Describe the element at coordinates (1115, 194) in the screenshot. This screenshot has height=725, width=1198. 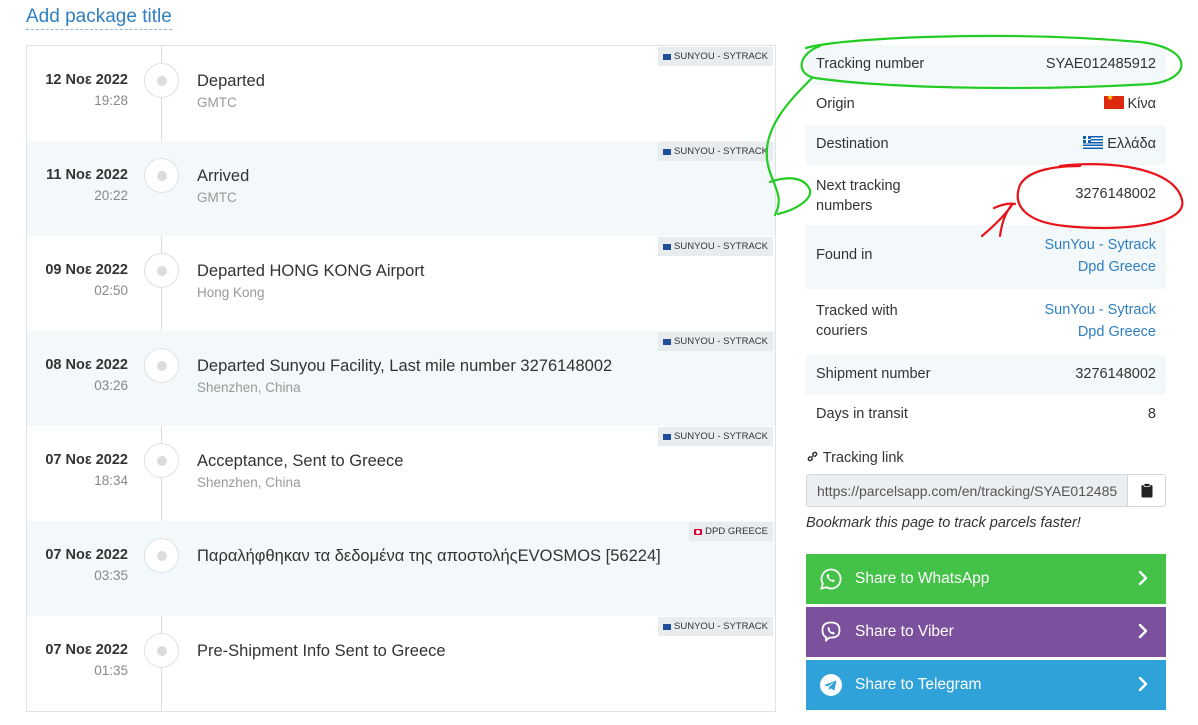
I see `next-tracking-value: 3276148002` at that location.